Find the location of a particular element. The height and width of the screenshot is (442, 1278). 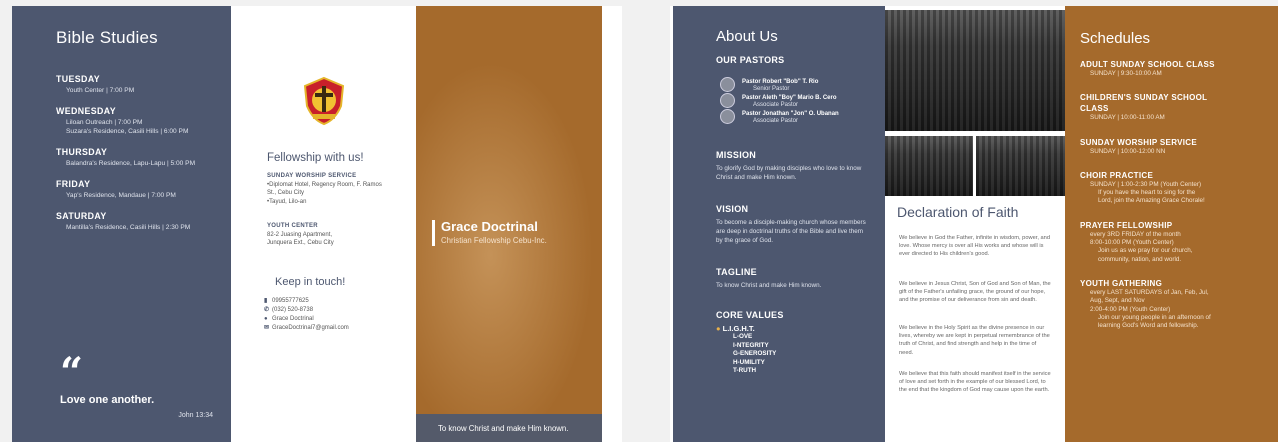

contact-title: Keep in touch! is located at coordinates (310, 282).